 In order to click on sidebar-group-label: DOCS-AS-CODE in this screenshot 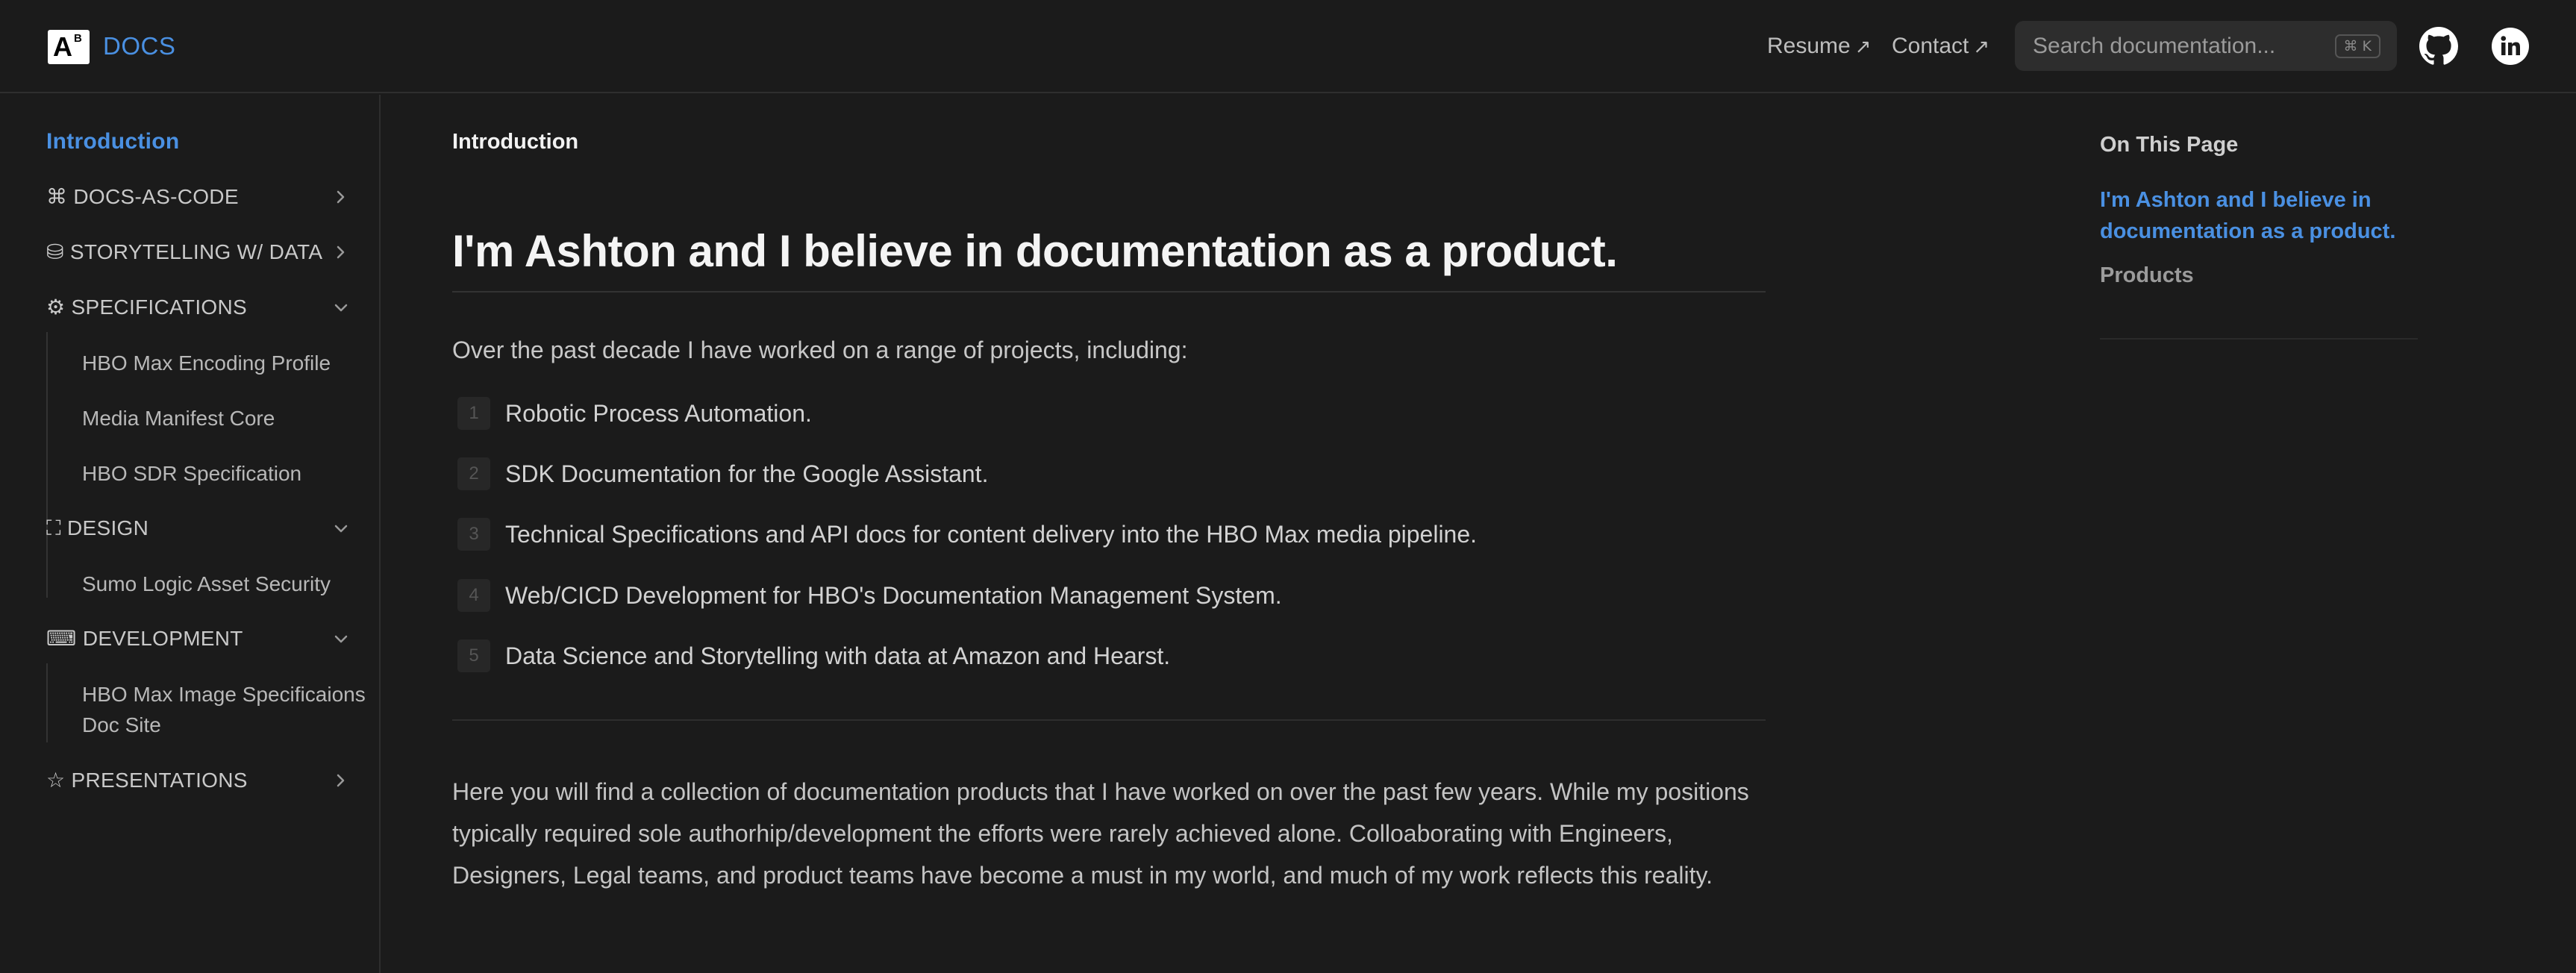, I will do `click(156, 196)`.